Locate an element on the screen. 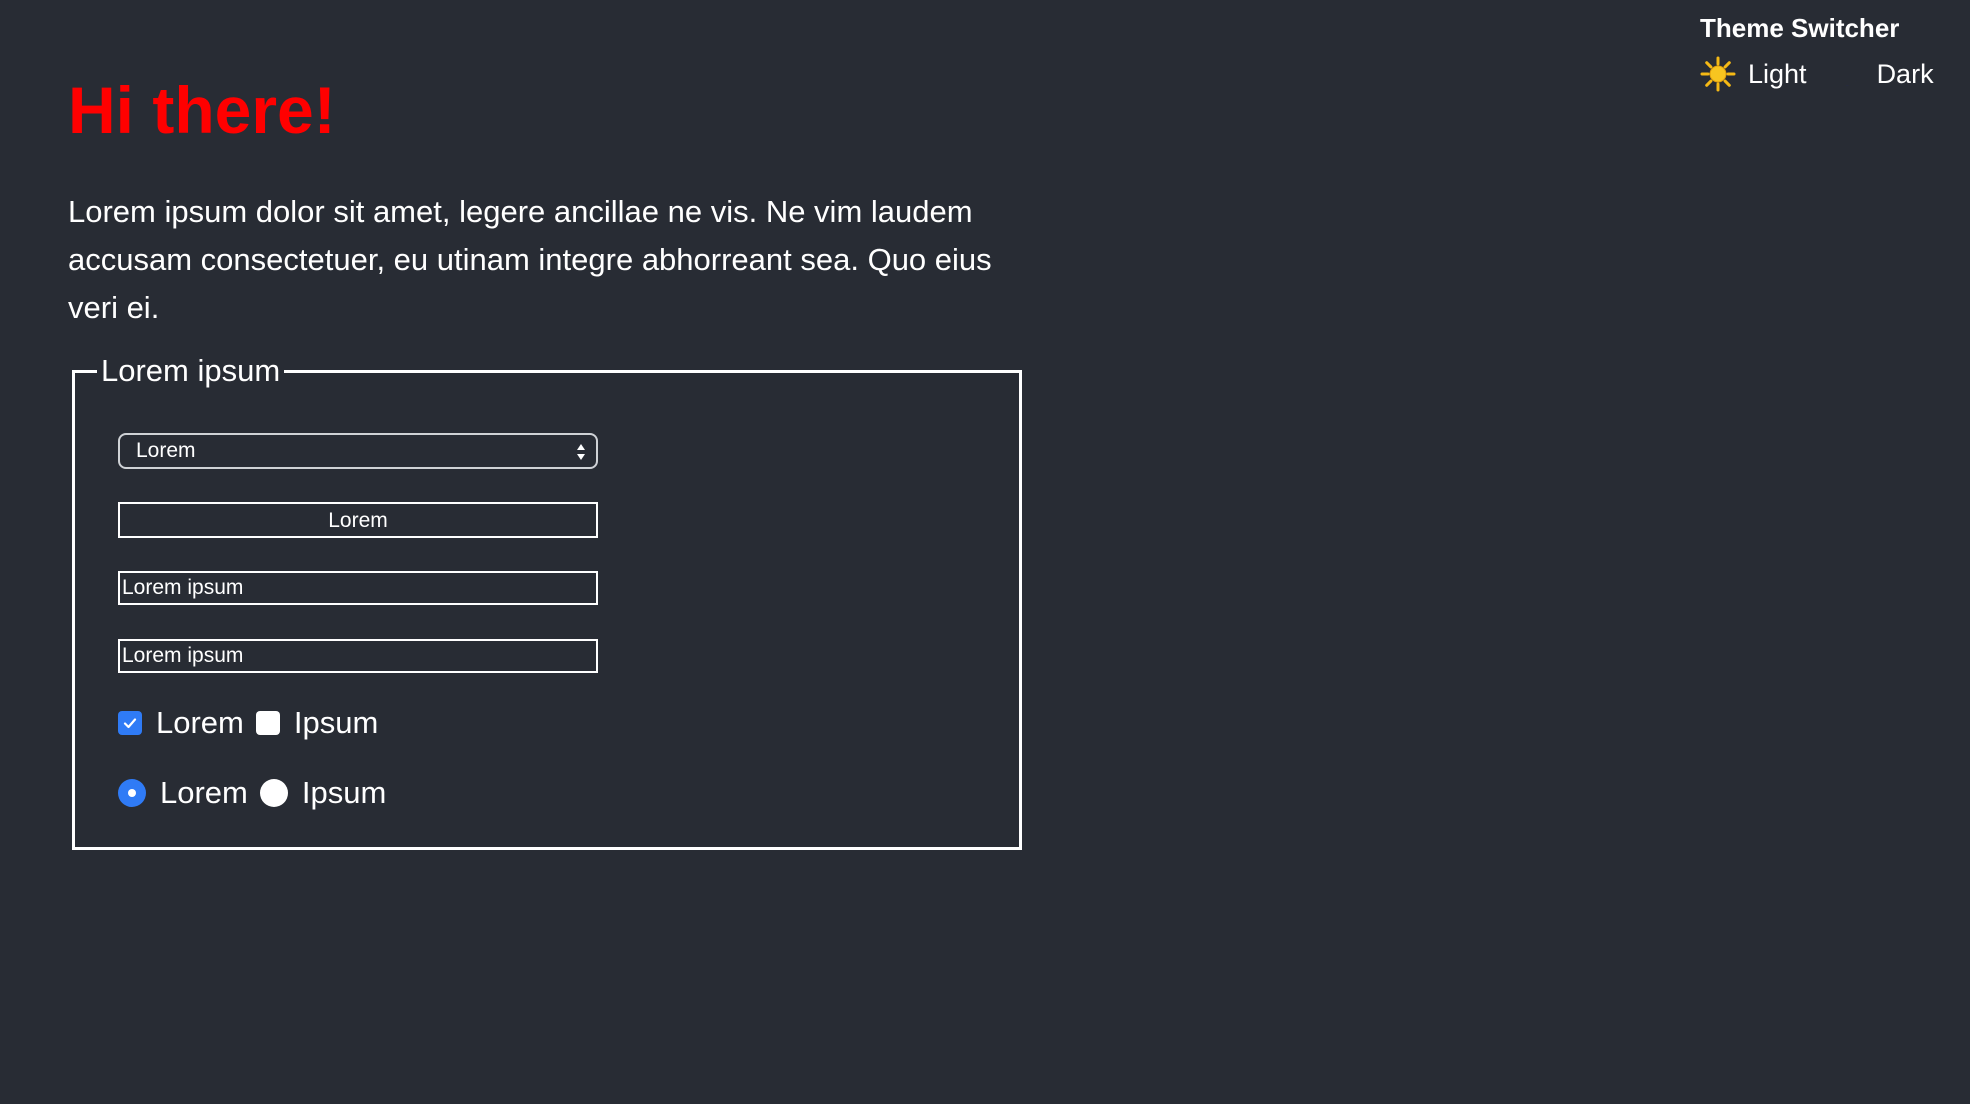 This screenshot has width=1970, height=1104. checkbox-lorem: Lorem is located at coordinates (181, 723).